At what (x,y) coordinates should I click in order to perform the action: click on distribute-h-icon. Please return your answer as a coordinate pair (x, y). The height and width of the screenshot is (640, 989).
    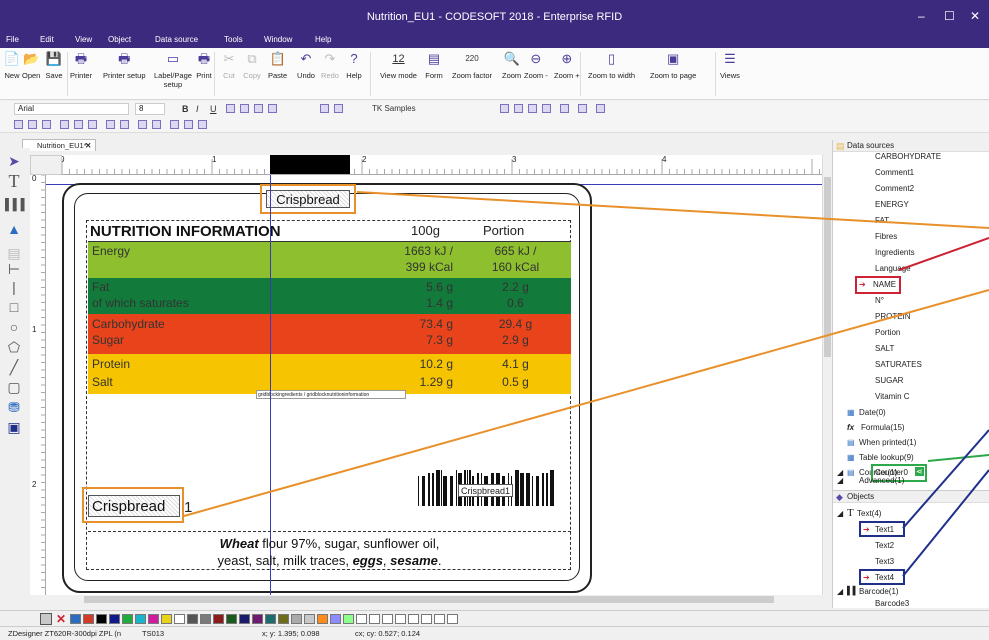
    Looking at the image, I should click on (110, 124).